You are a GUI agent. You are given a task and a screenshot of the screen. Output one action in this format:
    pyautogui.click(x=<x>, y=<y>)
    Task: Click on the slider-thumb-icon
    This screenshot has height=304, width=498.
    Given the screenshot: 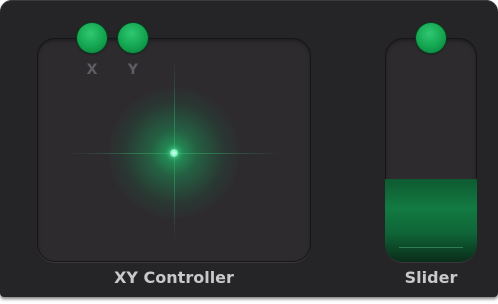 What is the action you would take?
    pyautogui.click(x=431, y=38)
    